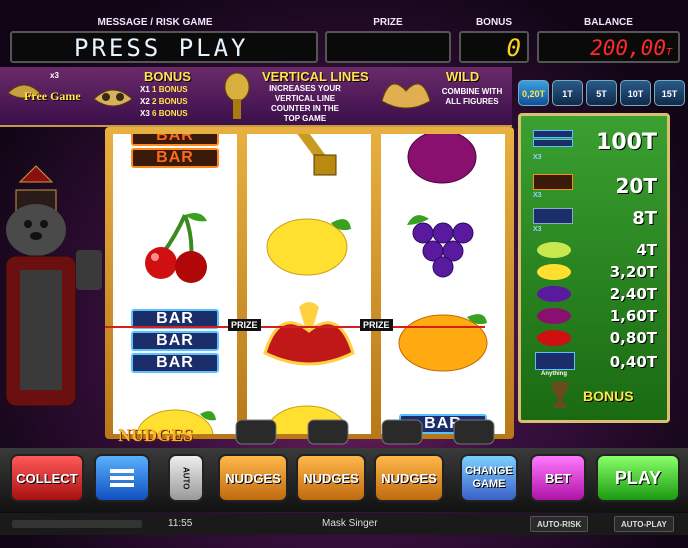 The image size is (688, 548). What do you see at coordinates (555, 361) in the screenshot?
I see `bar-any-icon` at bounding box center [555, 361].